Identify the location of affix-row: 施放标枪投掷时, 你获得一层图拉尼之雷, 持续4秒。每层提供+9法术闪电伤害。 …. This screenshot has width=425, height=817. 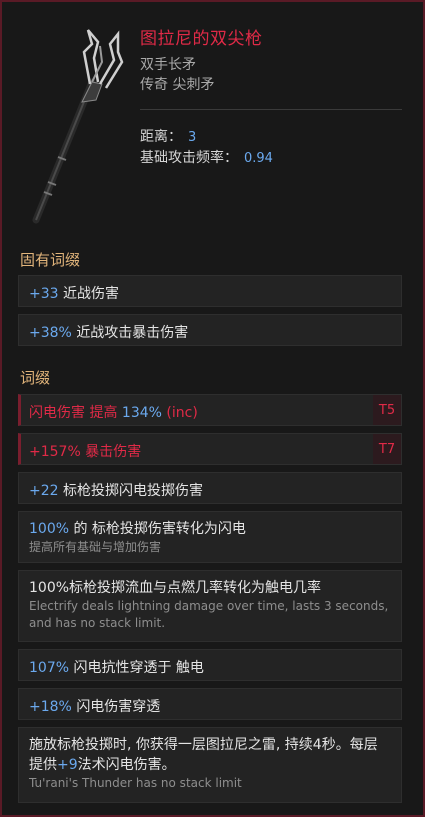
(210, 765).